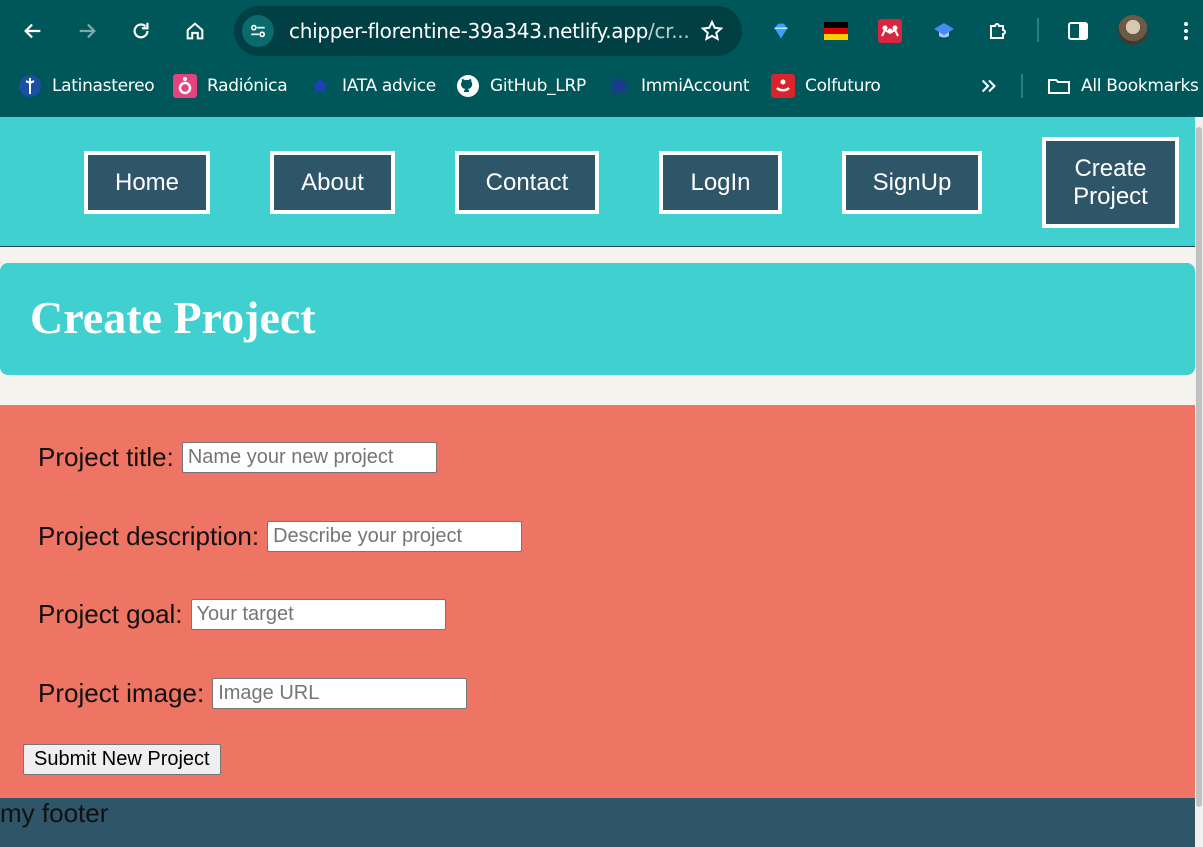  What do you see at coordinates (843, 86) in the screenshot?
I see `bookmark-label: Colfuturo` at bounding box center [843, 86].